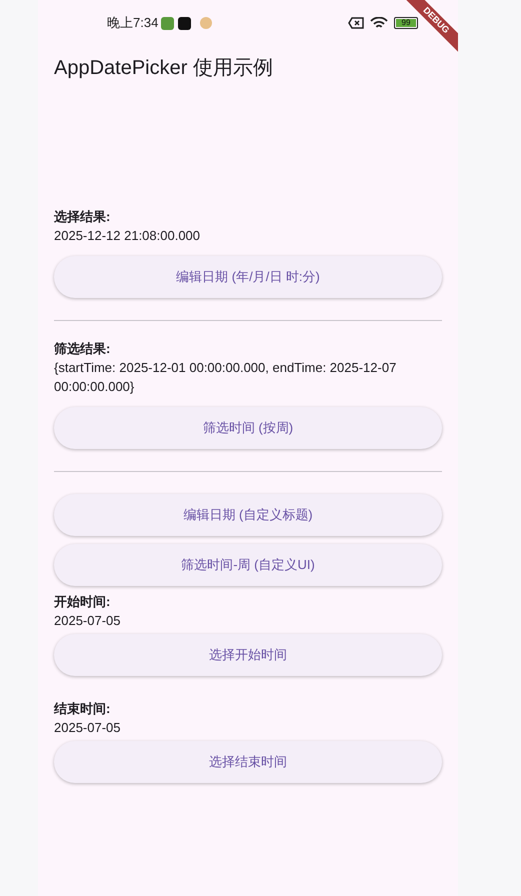 The width and height of the screenshot is (521, 896). Describe the element at coordinates (248, 428) in the screenshot. I see `text-button: 筛选时间 (按周)` at that location.